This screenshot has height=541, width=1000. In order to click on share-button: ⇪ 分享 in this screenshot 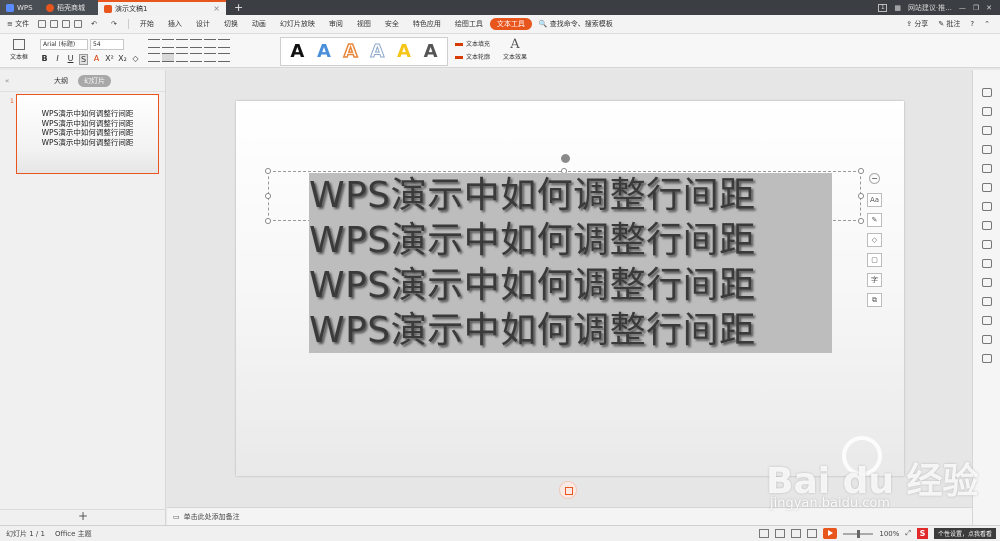, I will do `click(917, 24)`.